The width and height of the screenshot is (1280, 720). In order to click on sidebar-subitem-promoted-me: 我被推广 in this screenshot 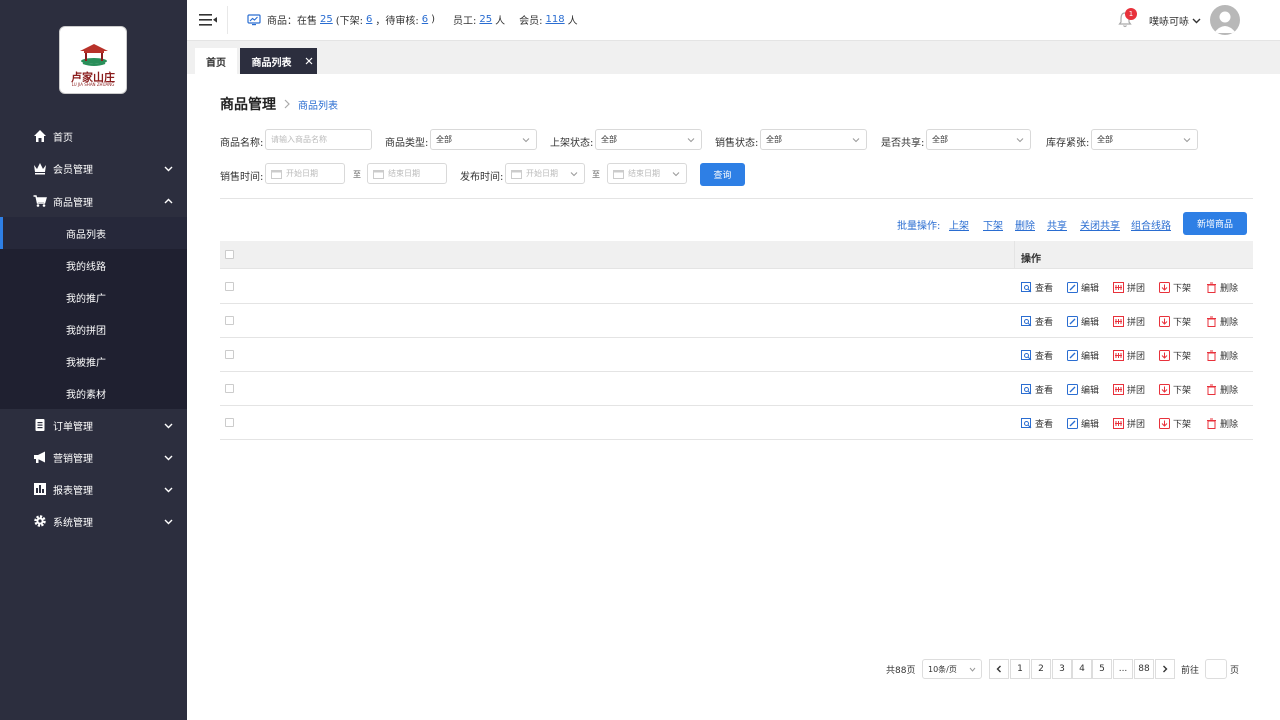, I will do `click(93, 361)`.